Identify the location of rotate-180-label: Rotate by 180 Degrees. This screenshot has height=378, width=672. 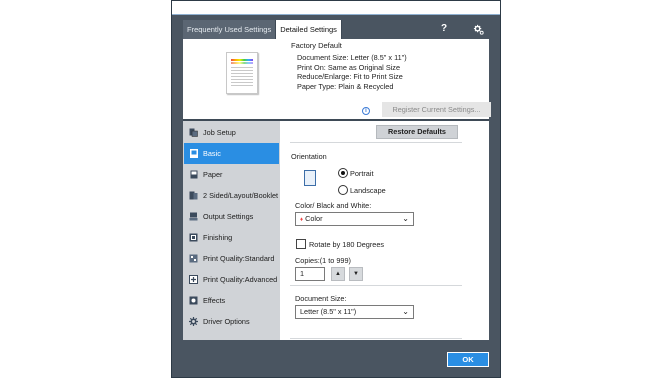
(347, 244).